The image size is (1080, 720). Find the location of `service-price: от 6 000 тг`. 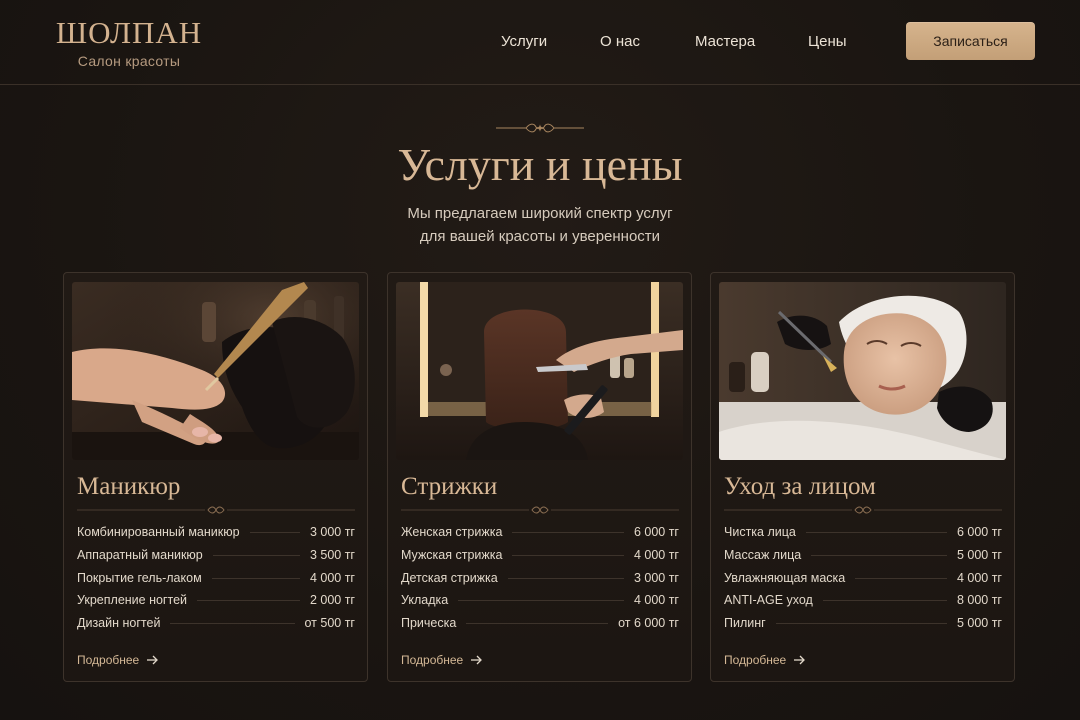

service-price: от 6 000 тг is located at coordinates (648, 623).